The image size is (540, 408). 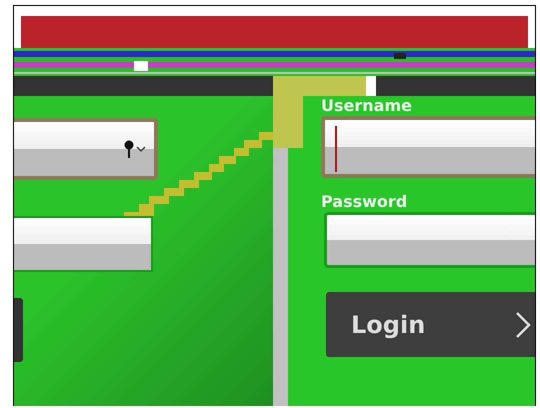 I want to click on field-label: Username, so click(x=367, y=106).